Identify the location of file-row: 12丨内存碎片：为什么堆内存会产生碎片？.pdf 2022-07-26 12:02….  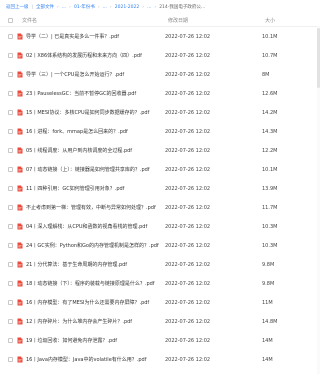
(160, 321).